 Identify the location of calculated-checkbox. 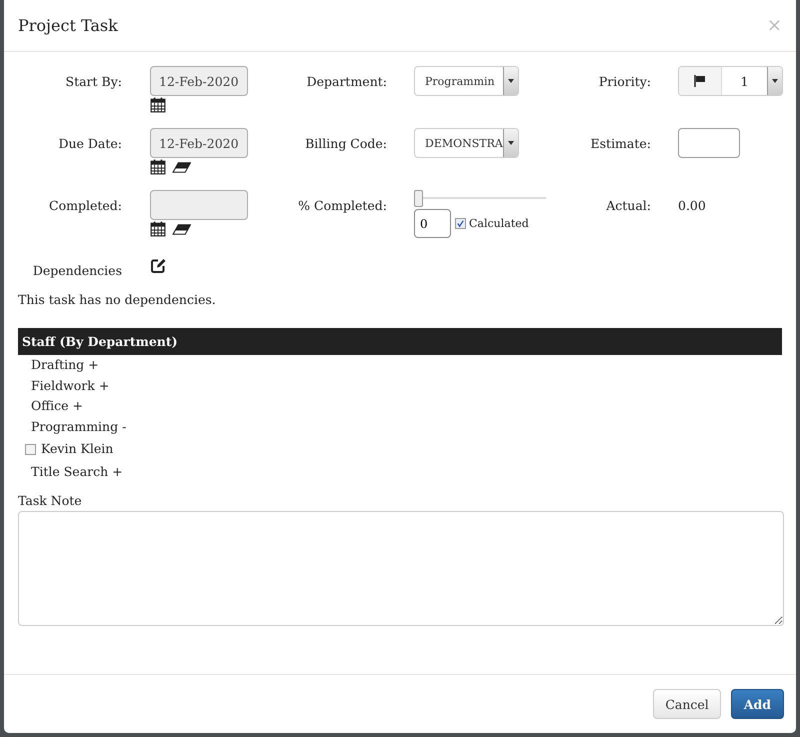
(460, 223).